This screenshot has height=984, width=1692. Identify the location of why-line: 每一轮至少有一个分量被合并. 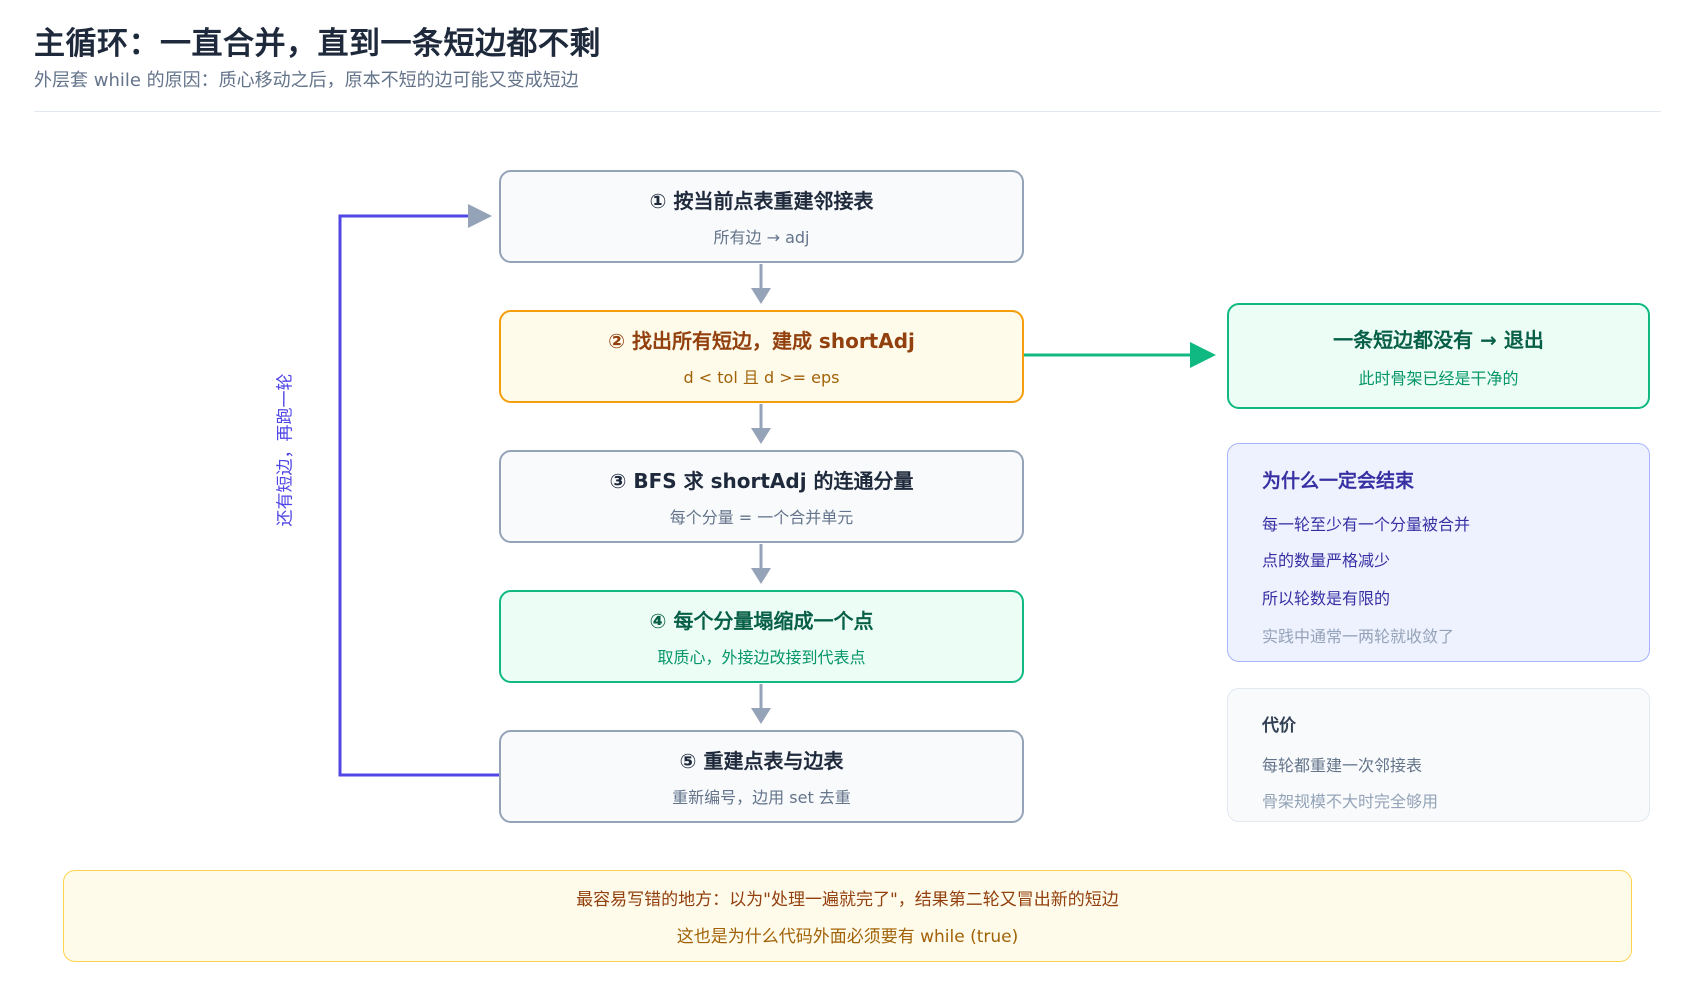
(1366, 524).